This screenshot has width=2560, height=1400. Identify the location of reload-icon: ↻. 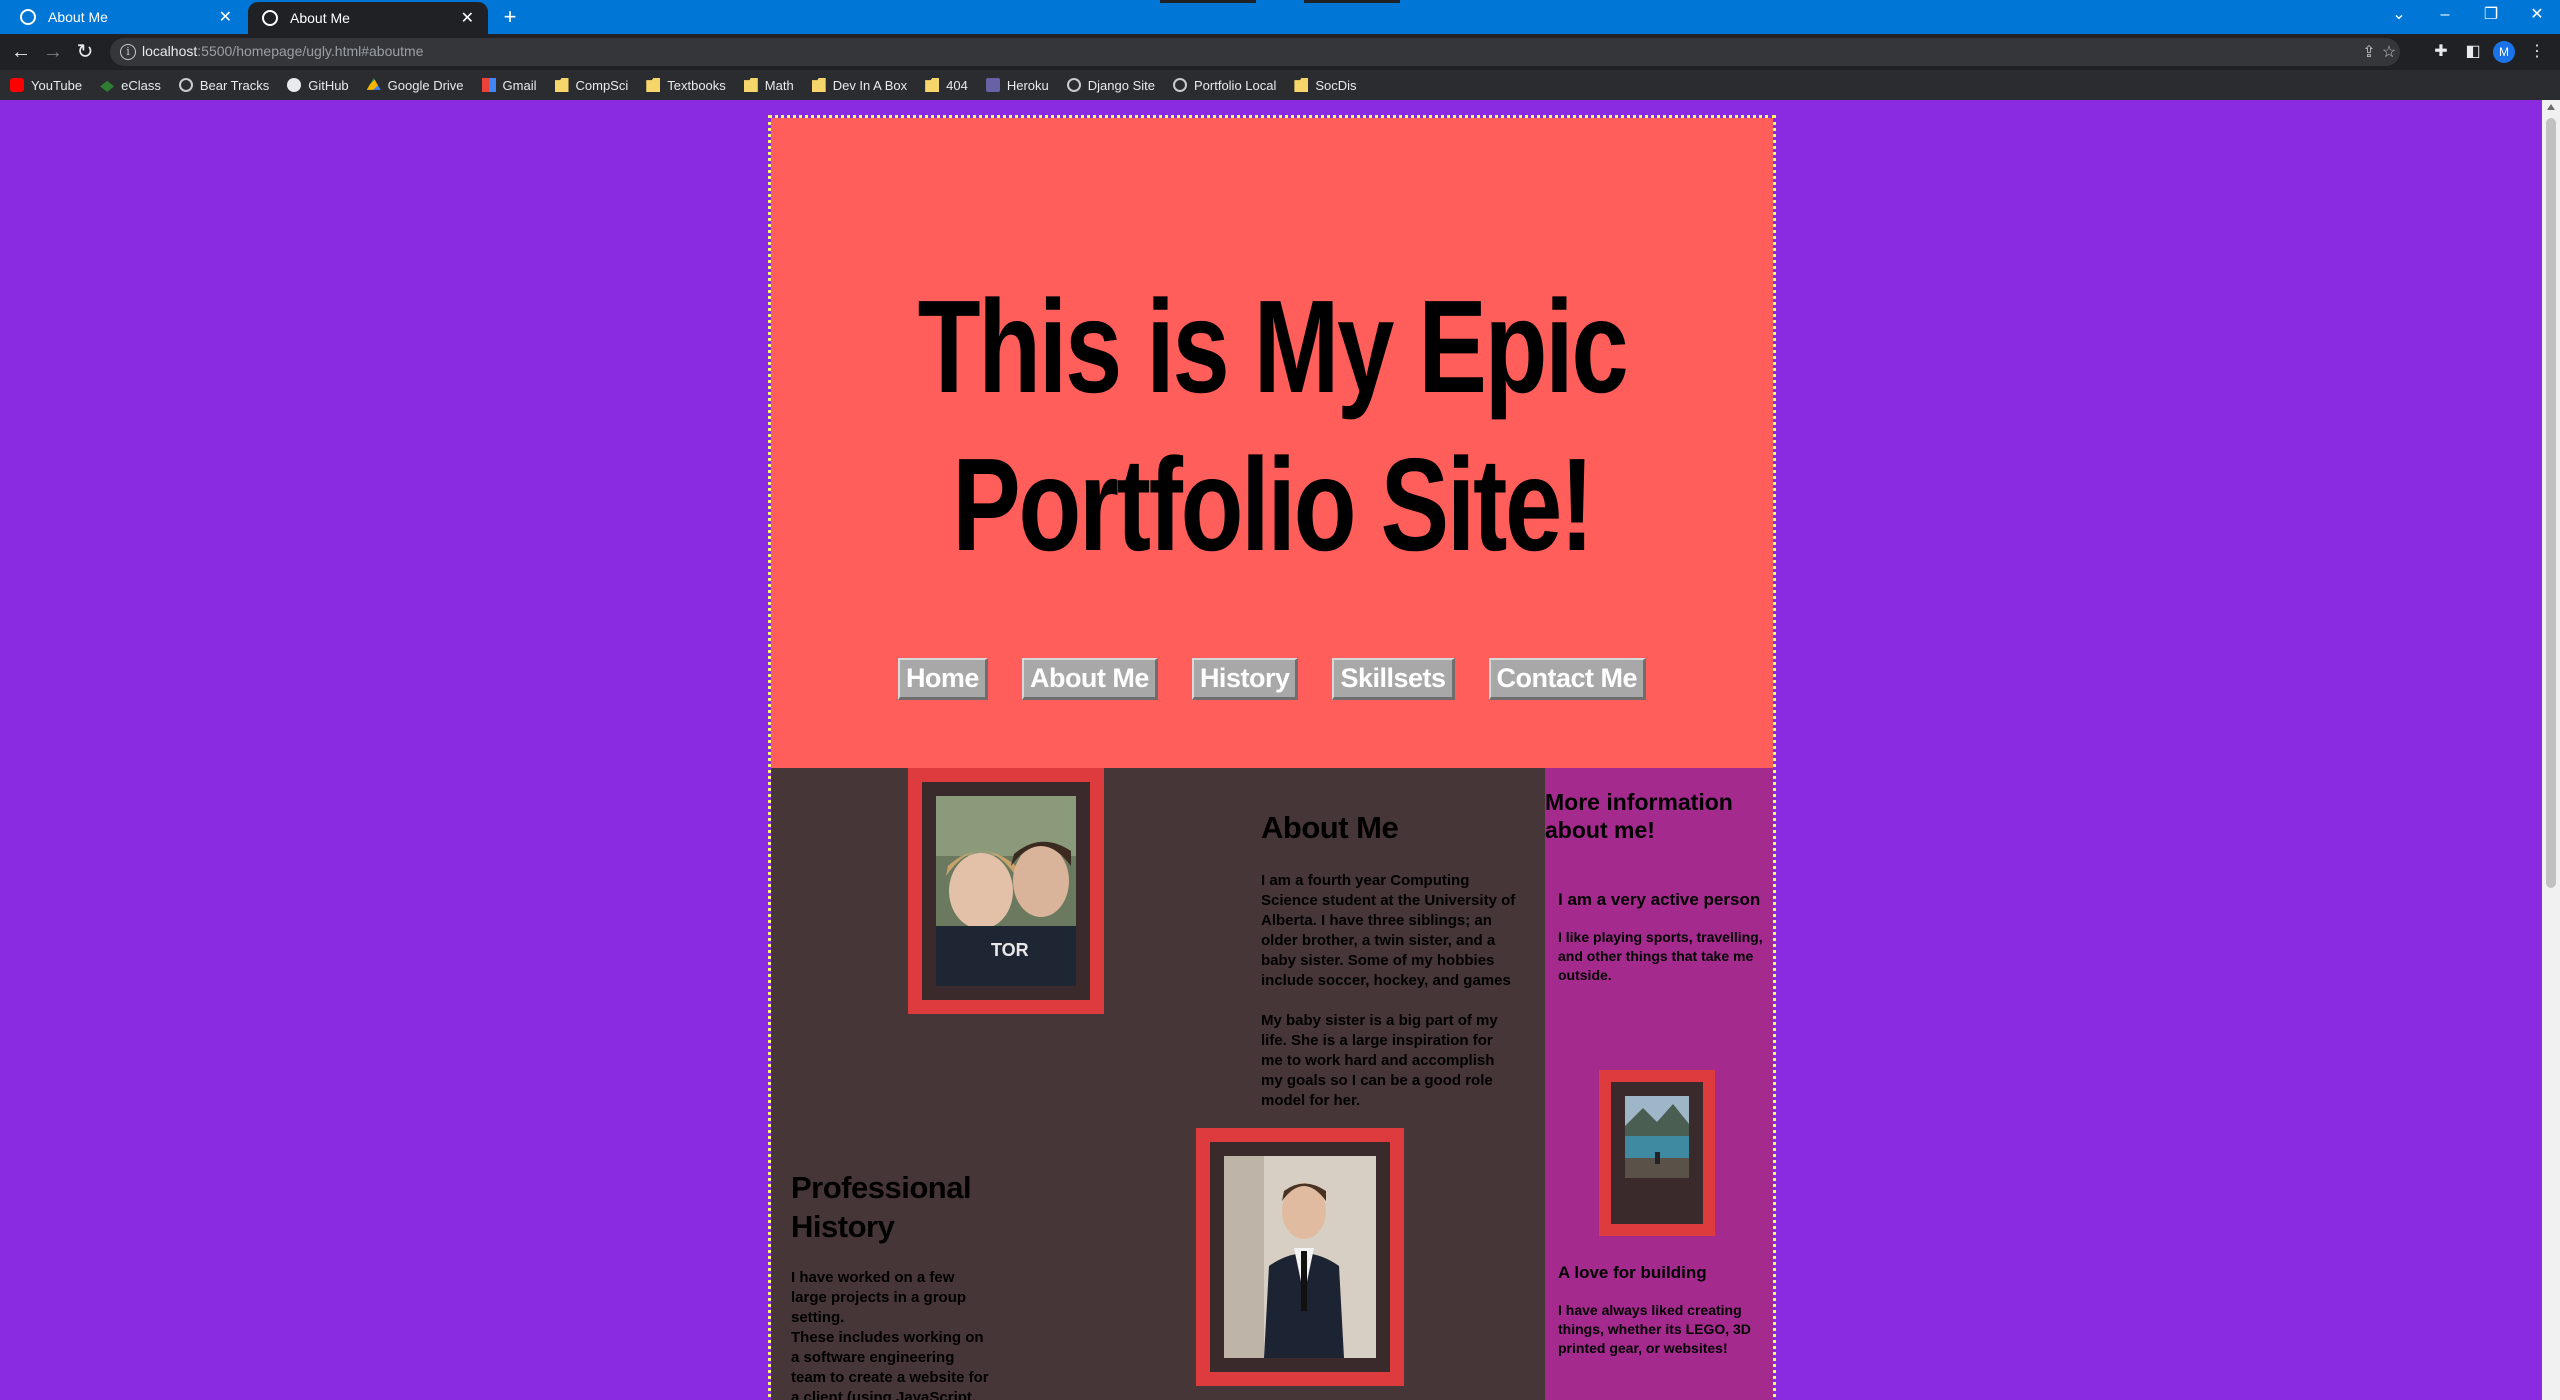
(85, 52).